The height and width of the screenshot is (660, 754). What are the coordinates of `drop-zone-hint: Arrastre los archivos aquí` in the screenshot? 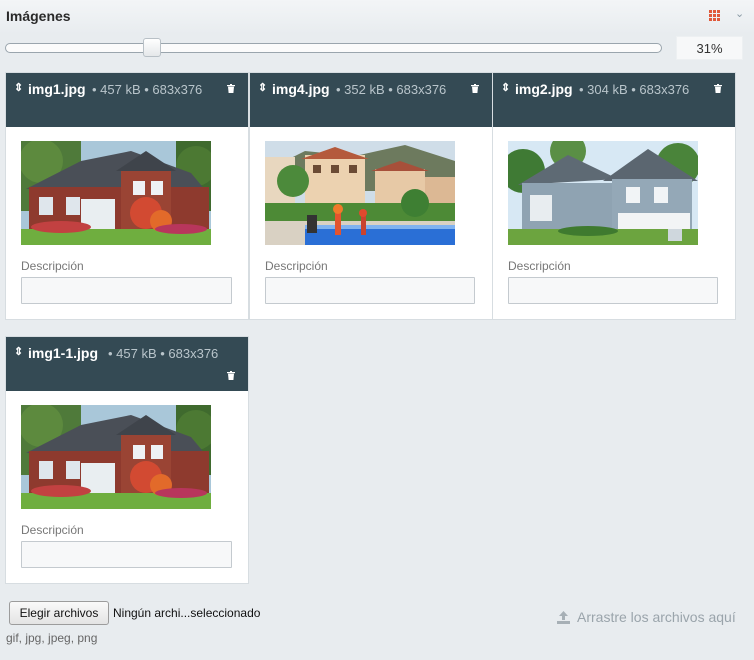 It's located at (656, 617).